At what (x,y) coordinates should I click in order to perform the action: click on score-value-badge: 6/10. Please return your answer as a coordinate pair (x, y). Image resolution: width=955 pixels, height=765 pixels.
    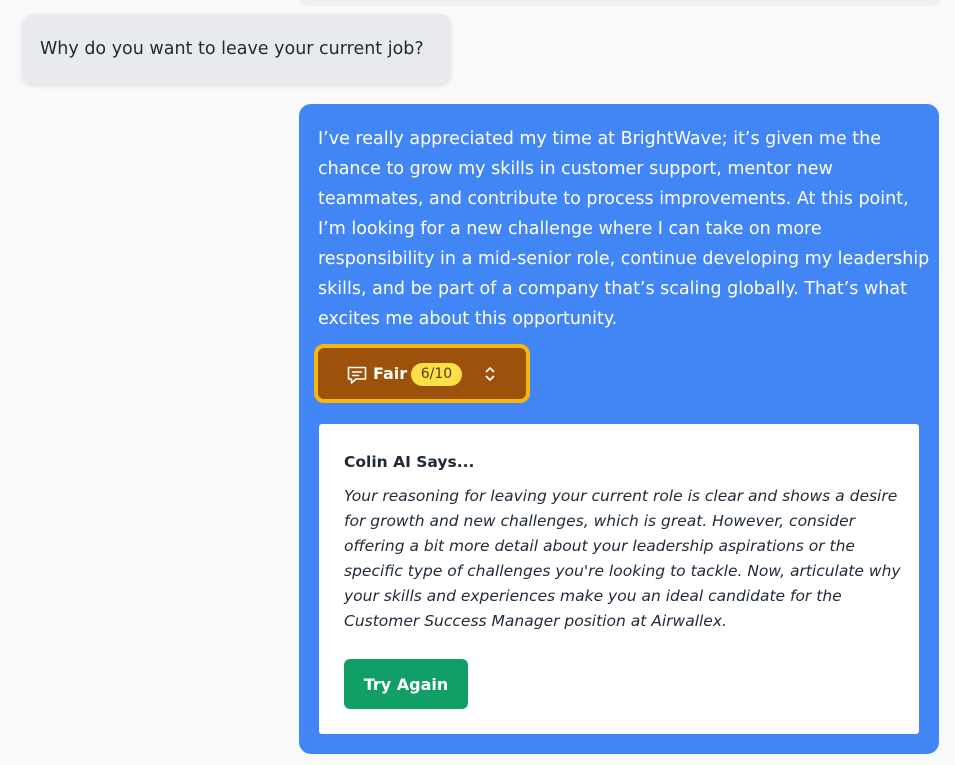
    Looking at the image, I should click on (436, 374).